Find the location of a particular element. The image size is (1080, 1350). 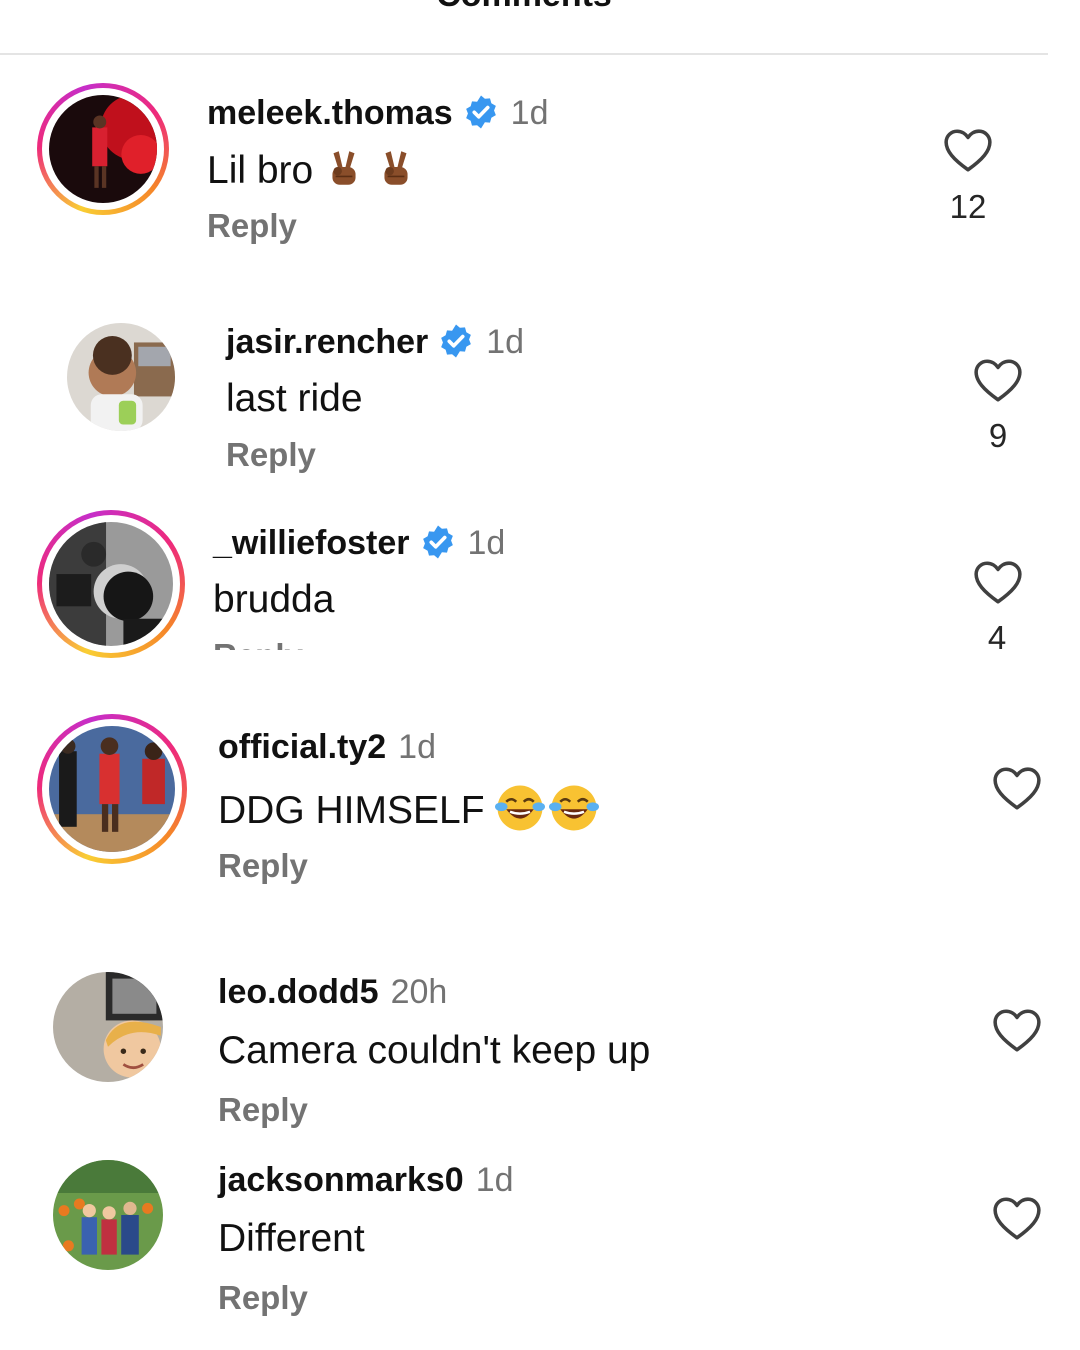

comment-meta: official.ty2 1d is located at coordinates (327, 747).